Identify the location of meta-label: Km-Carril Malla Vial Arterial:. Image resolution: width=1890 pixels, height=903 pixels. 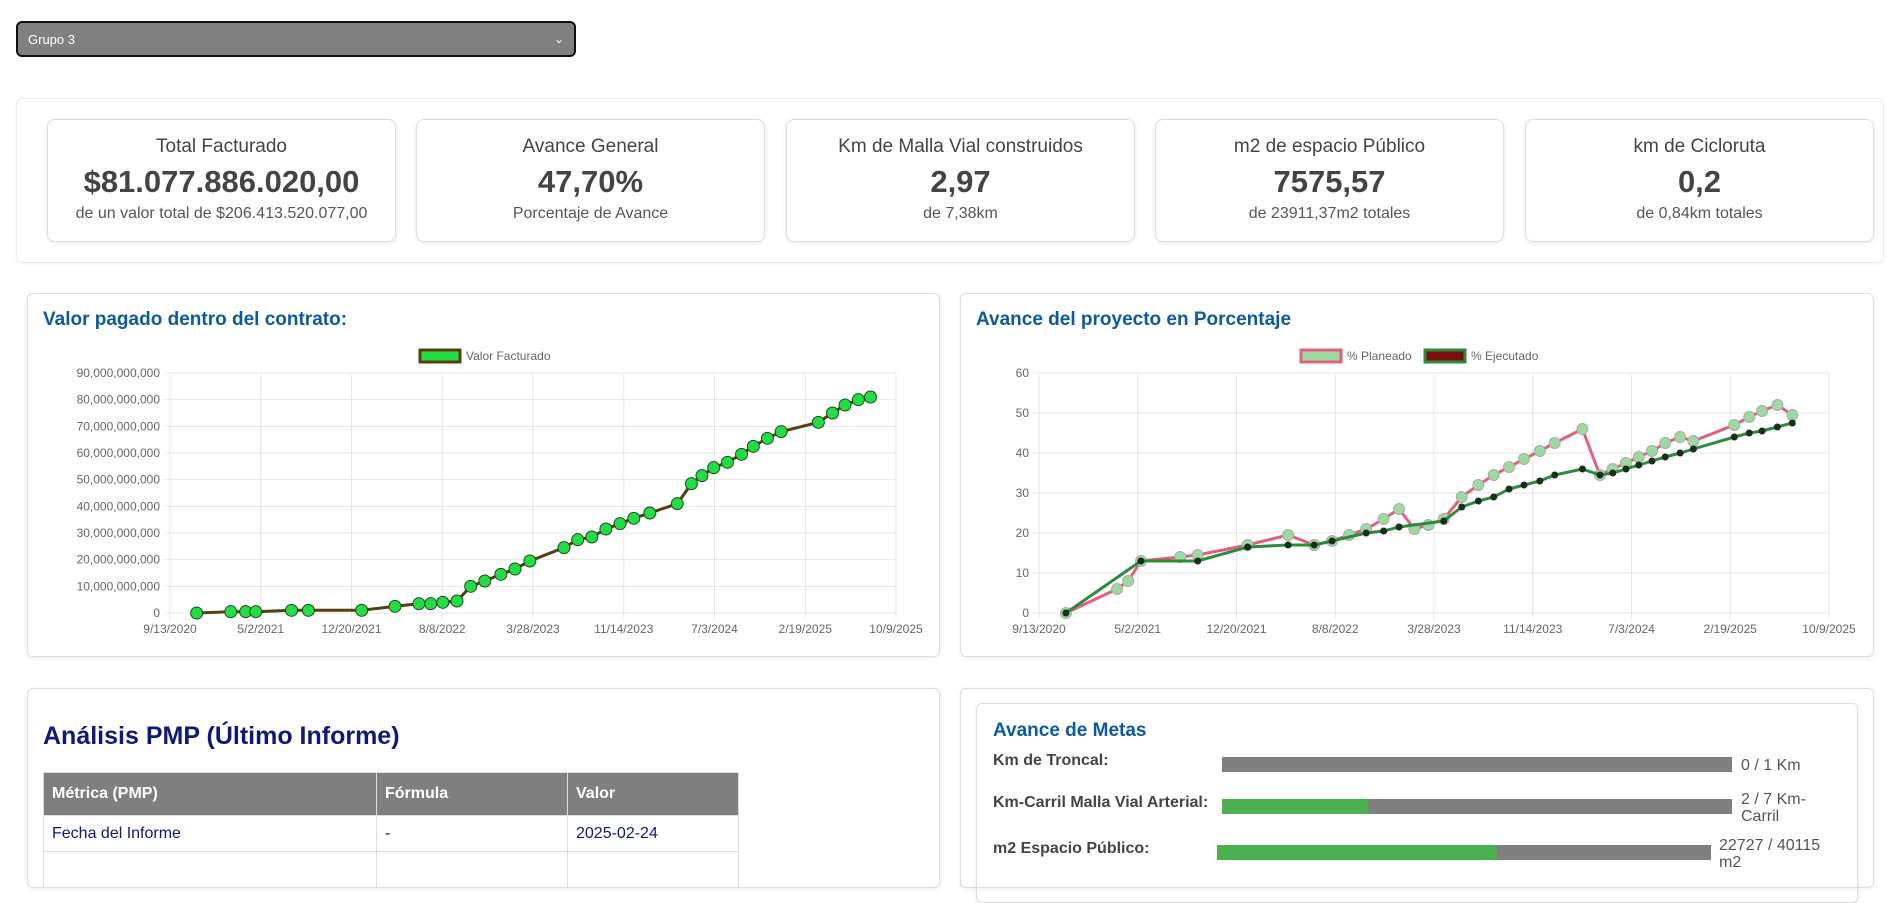
(1101, 802).